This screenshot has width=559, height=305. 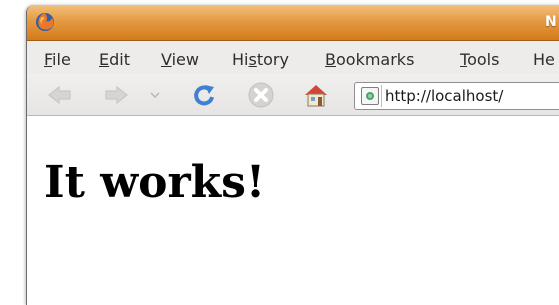 I want to click on site-identity-icon, so click(x=370, y=96).